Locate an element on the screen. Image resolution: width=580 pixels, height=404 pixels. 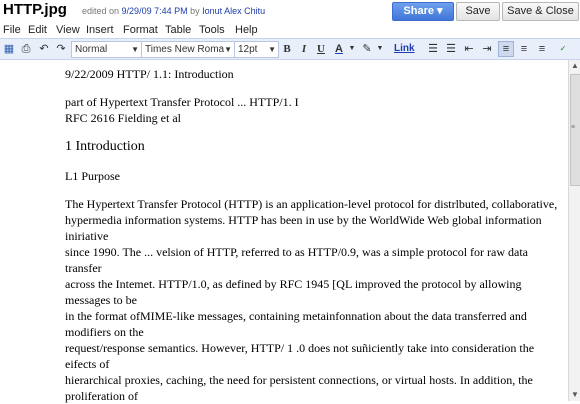
numbered-list-icon: ☰ is located at coordinates (433, 49).